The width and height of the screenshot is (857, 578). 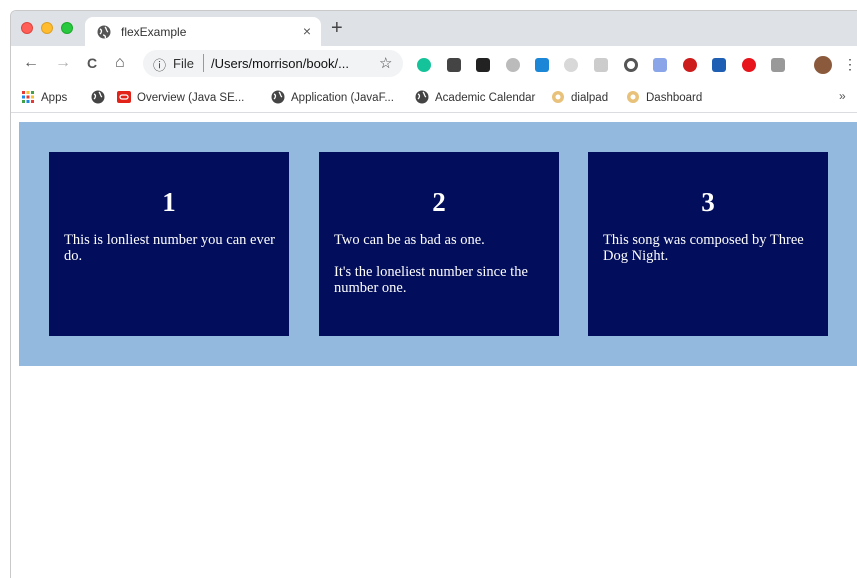 I want to click on back-button: ←, so click(x=31, y=63).